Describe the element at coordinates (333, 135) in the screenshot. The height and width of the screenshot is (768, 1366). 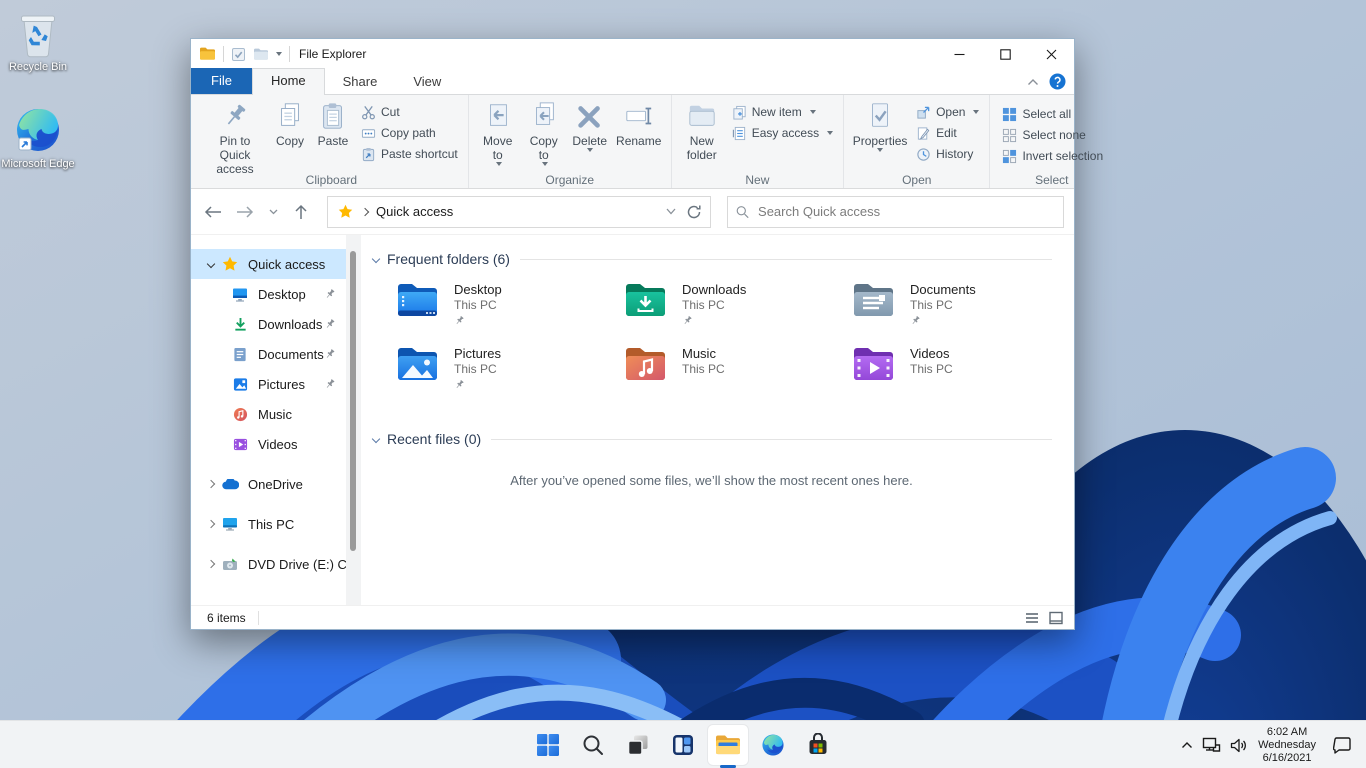
I see `paste-button: Paste` at that location.